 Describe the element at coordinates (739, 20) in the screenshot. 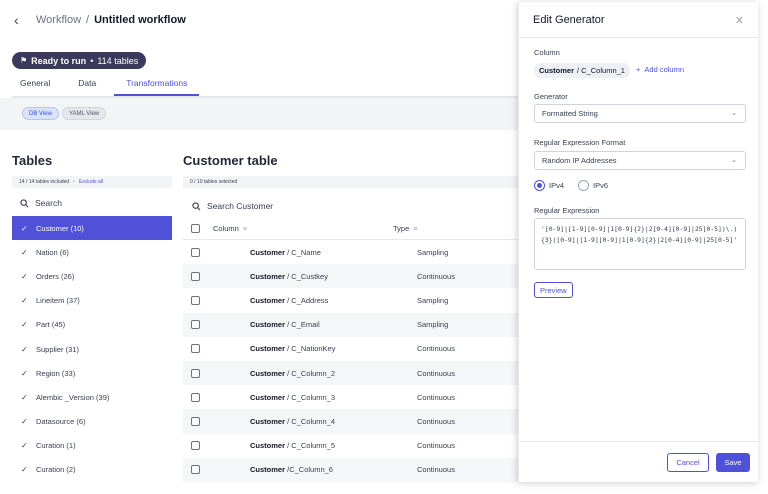

I see `close-icon: ✕` at that location.